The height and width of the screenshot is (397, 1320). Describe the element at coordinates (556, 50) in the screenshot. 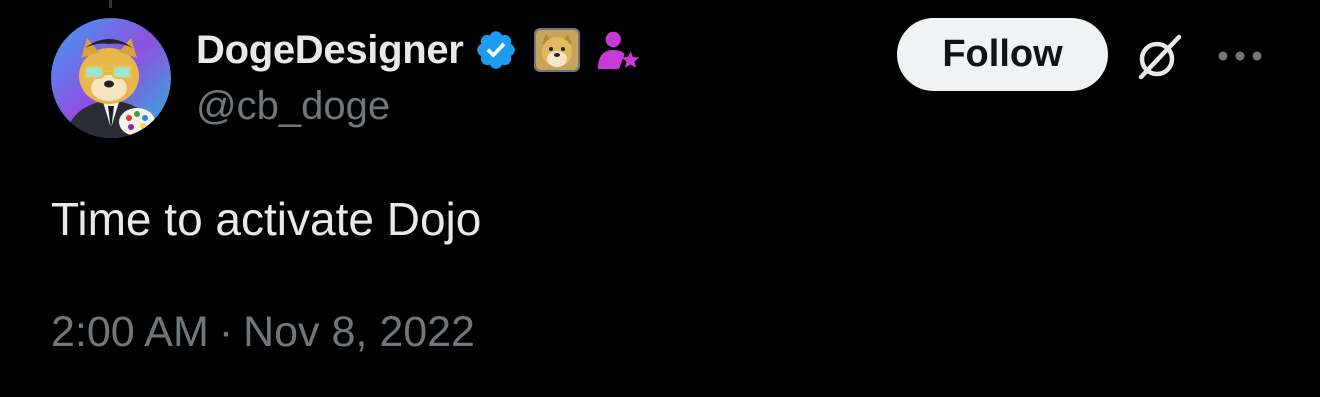

I see `doge-badge-icon` at that location.